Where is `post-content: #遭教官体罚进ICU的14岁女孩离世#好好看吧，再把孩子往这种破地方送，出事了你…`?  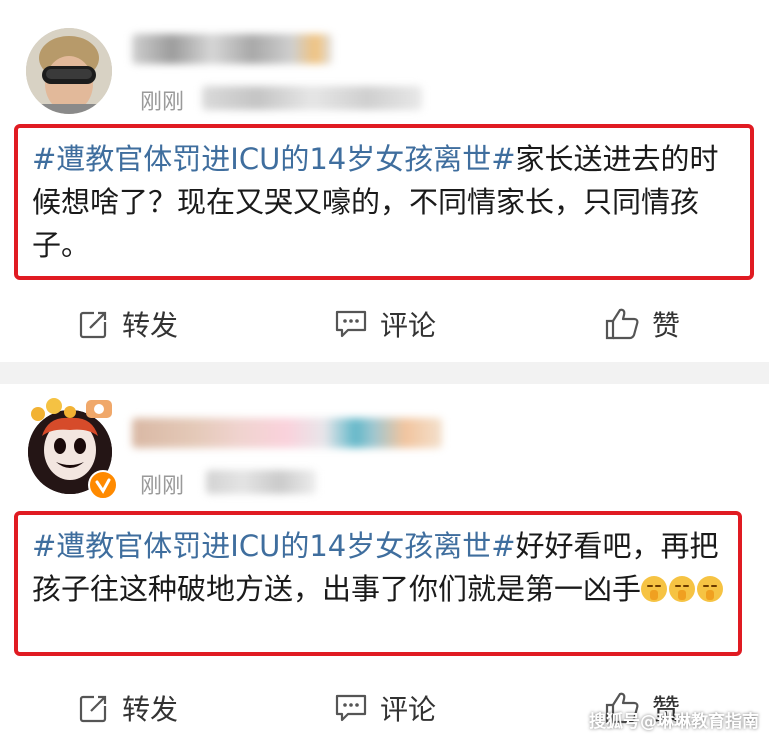
post-content: #遭教官体罚进ICU的14岁女孩离世#好好看吧，再把孩子往这种破地方送，出事了你… is located at coordinates (380, 568).